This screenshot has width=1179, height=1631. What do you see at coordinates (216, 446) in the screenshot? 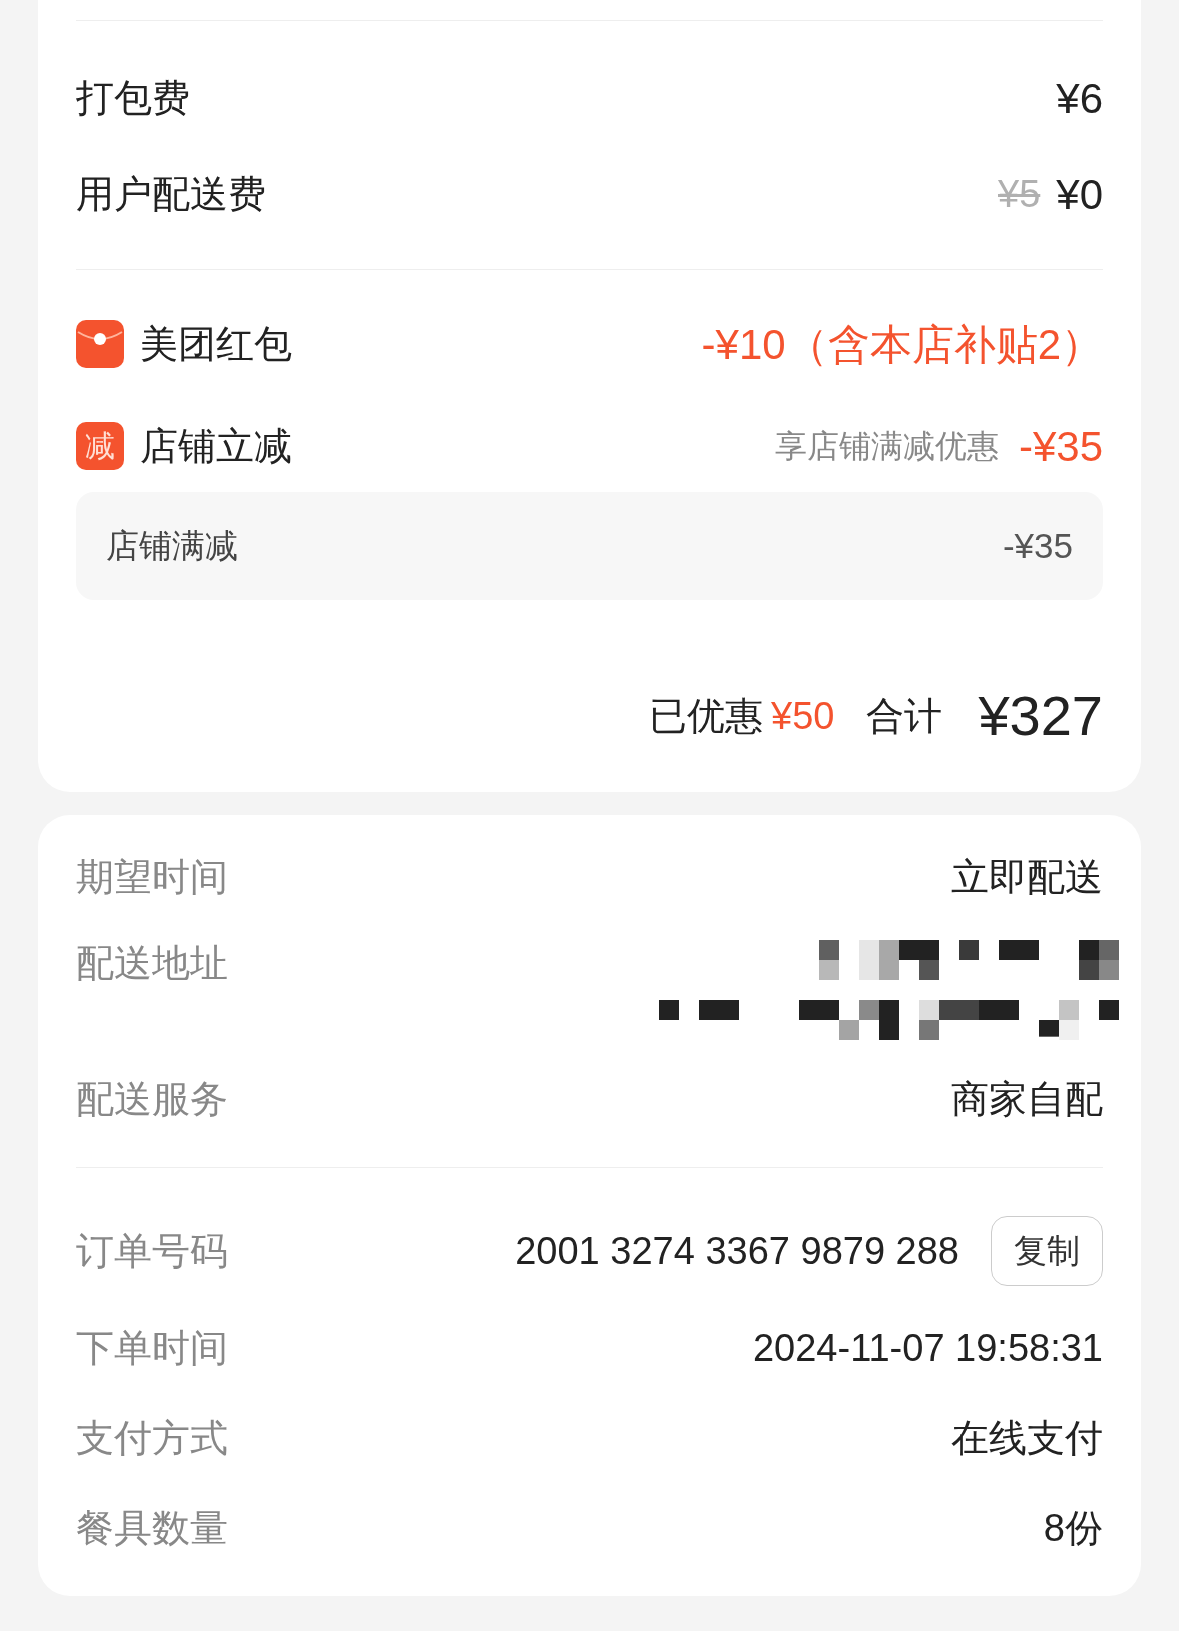
I see `discount-label: 店铺立减` at bounding box center [216, 446].